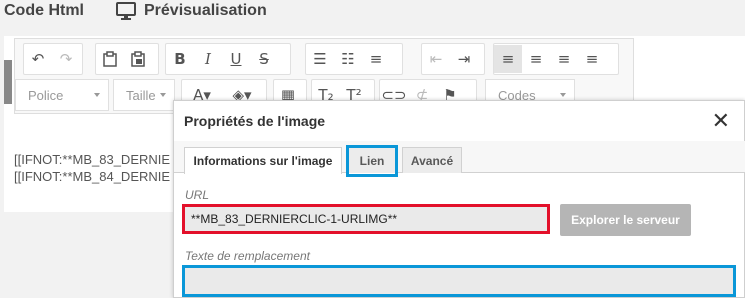 This screenshot has height=298, width=745. Describe the element at coordinates (564, 59) in the screenshot. I see `align-right-icon: ≡` at that location.